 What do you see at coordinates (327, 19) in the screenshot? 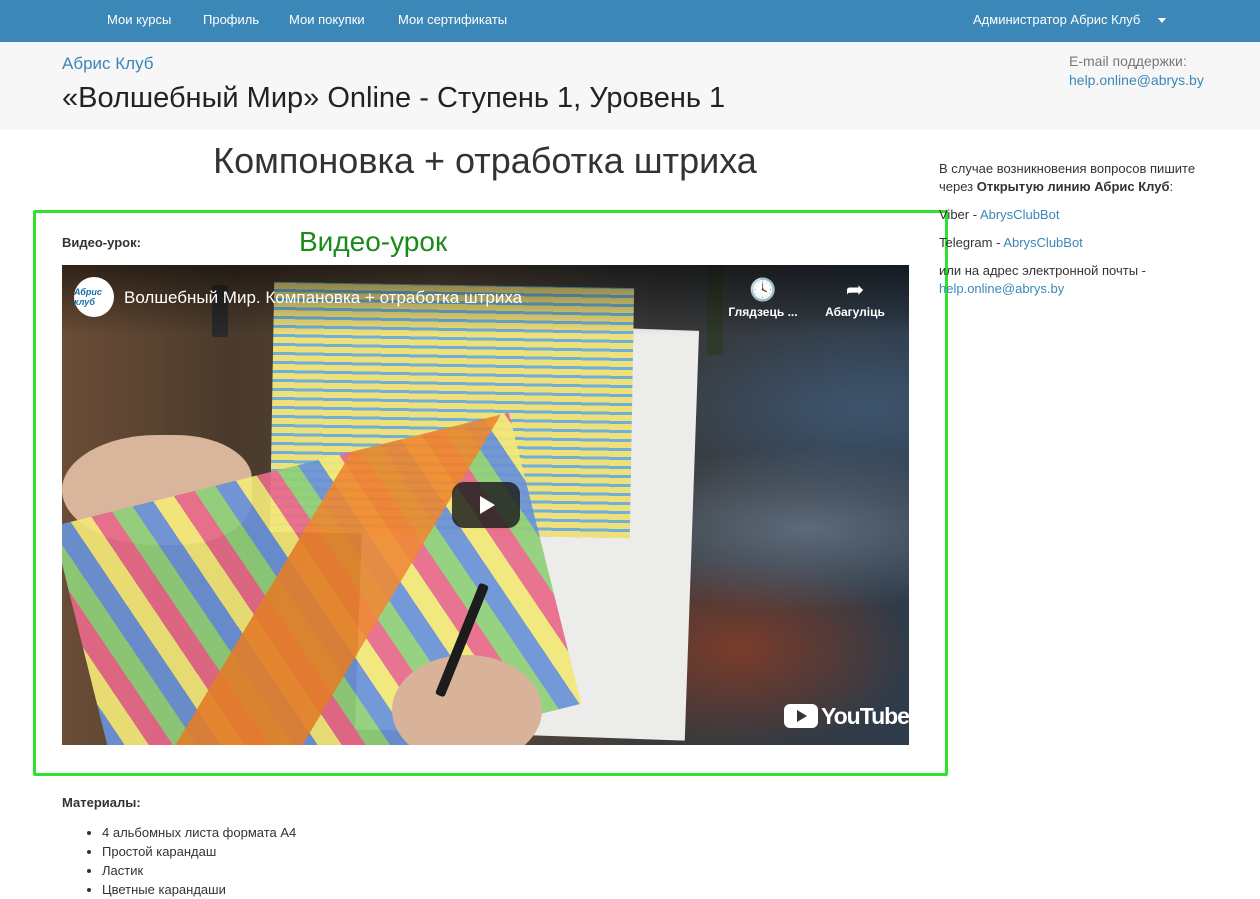
I see `nav-my-purchases: Мои покупки` at bounding box center [327, 19].